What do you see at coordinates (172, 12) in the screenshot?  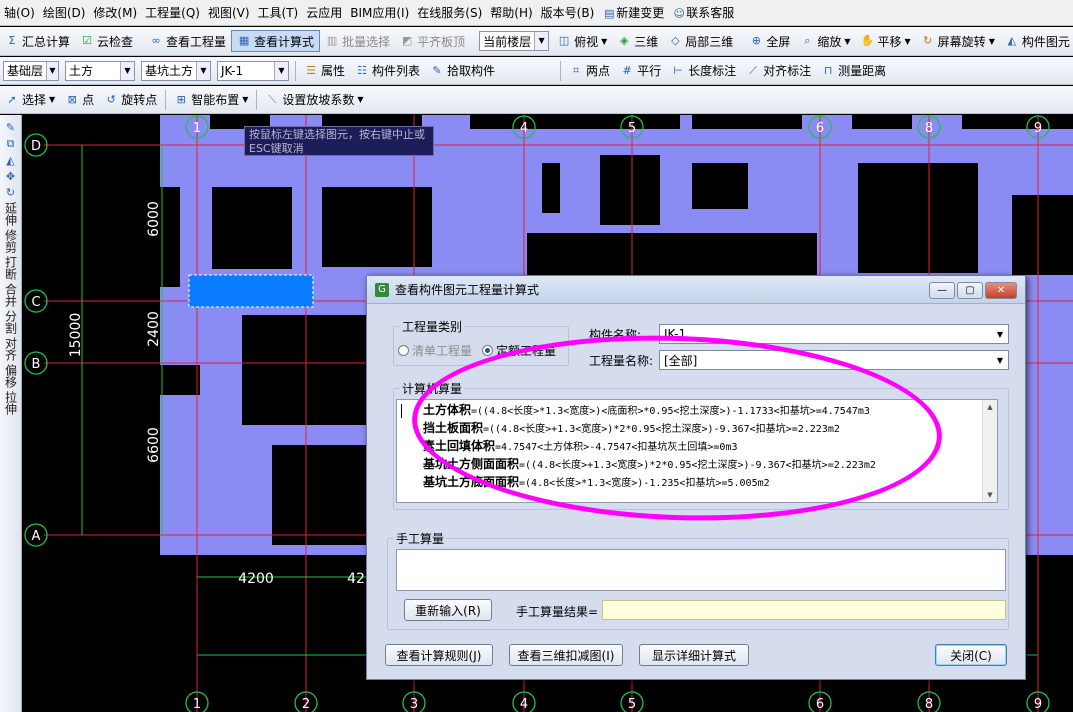 I see `menu-quantity: 工程量(Q)` at bounding box center [172, 12].